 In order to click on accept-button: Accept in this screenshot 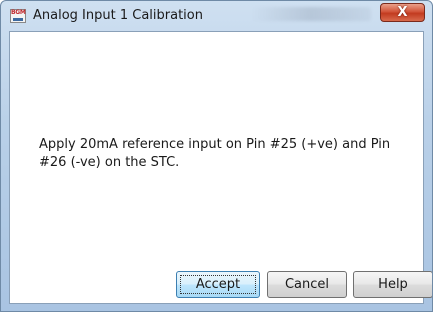, I will do `click(218, 284)`.